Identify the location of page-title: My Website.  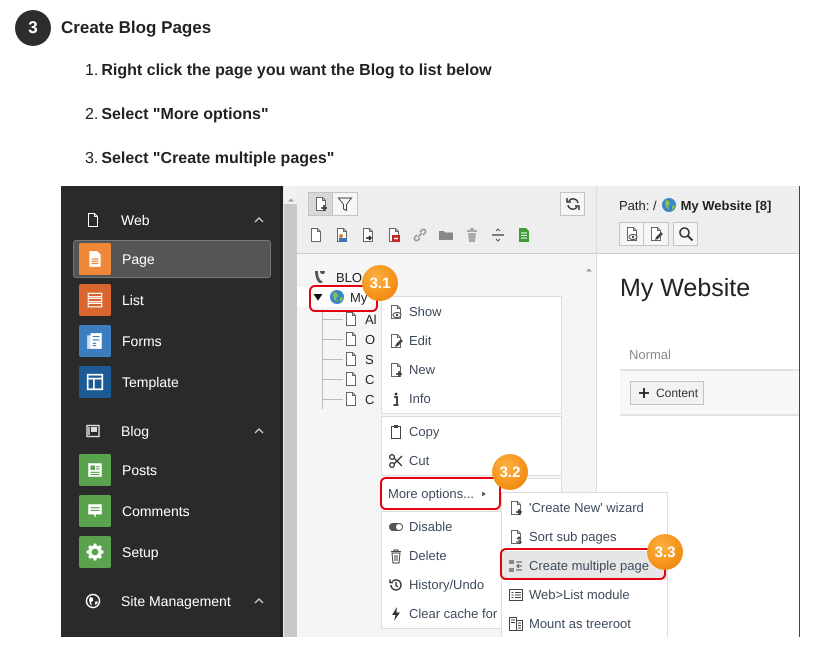
(686, 288).